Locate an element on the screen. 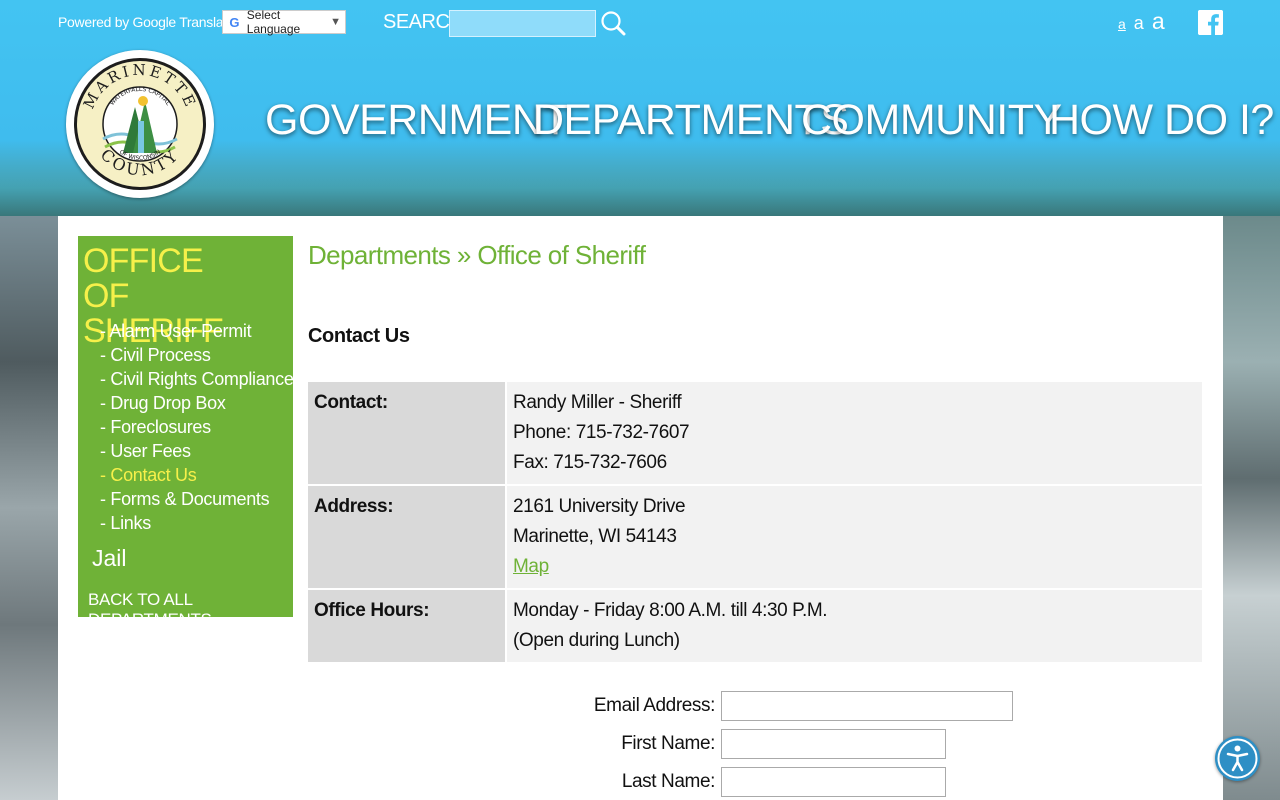 The height and width of the screenshot is (800, 1280). last-name-field is located at coordinates (833, 782).